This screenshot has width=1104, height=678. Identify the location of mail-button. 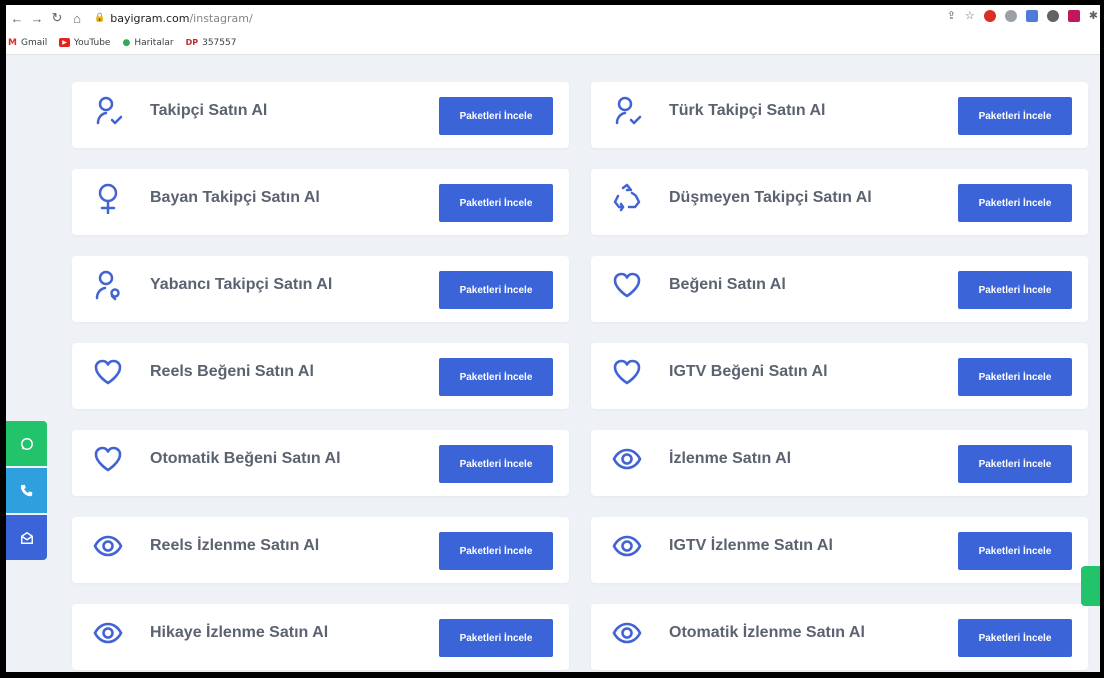
(26, 537).